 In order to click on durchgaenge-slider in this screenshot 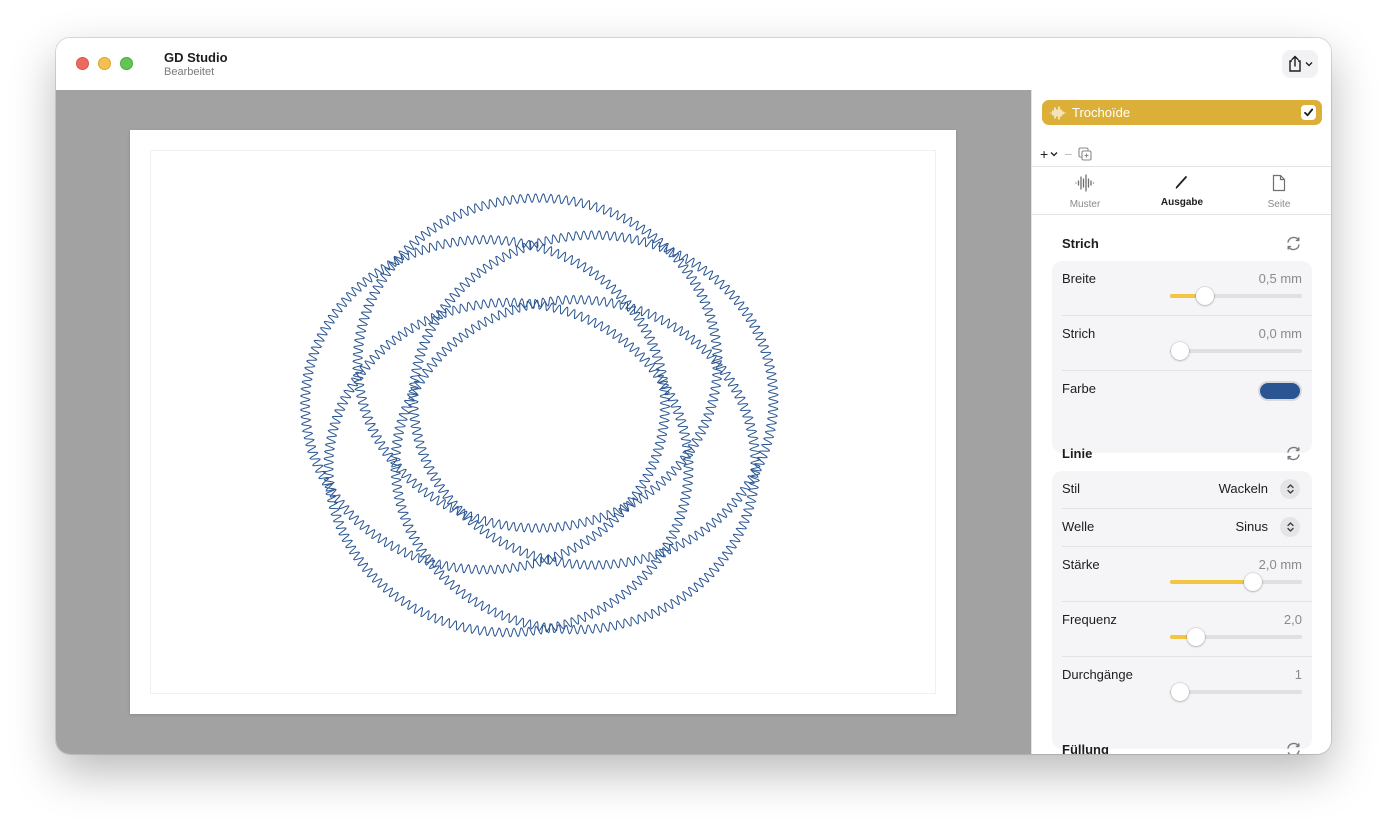, I will do `click(1236, 692)`.